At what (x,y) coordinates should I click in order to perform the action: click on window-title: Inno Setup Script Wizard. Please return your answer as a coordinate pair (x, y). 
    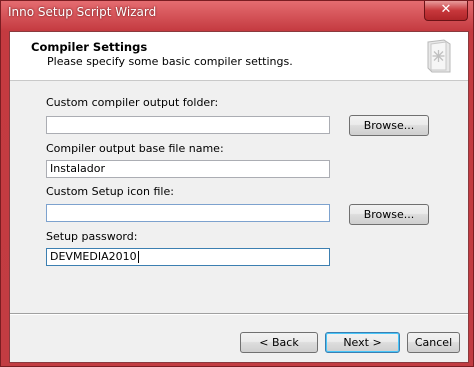
    Looking at the image, I should click on (82, 12).